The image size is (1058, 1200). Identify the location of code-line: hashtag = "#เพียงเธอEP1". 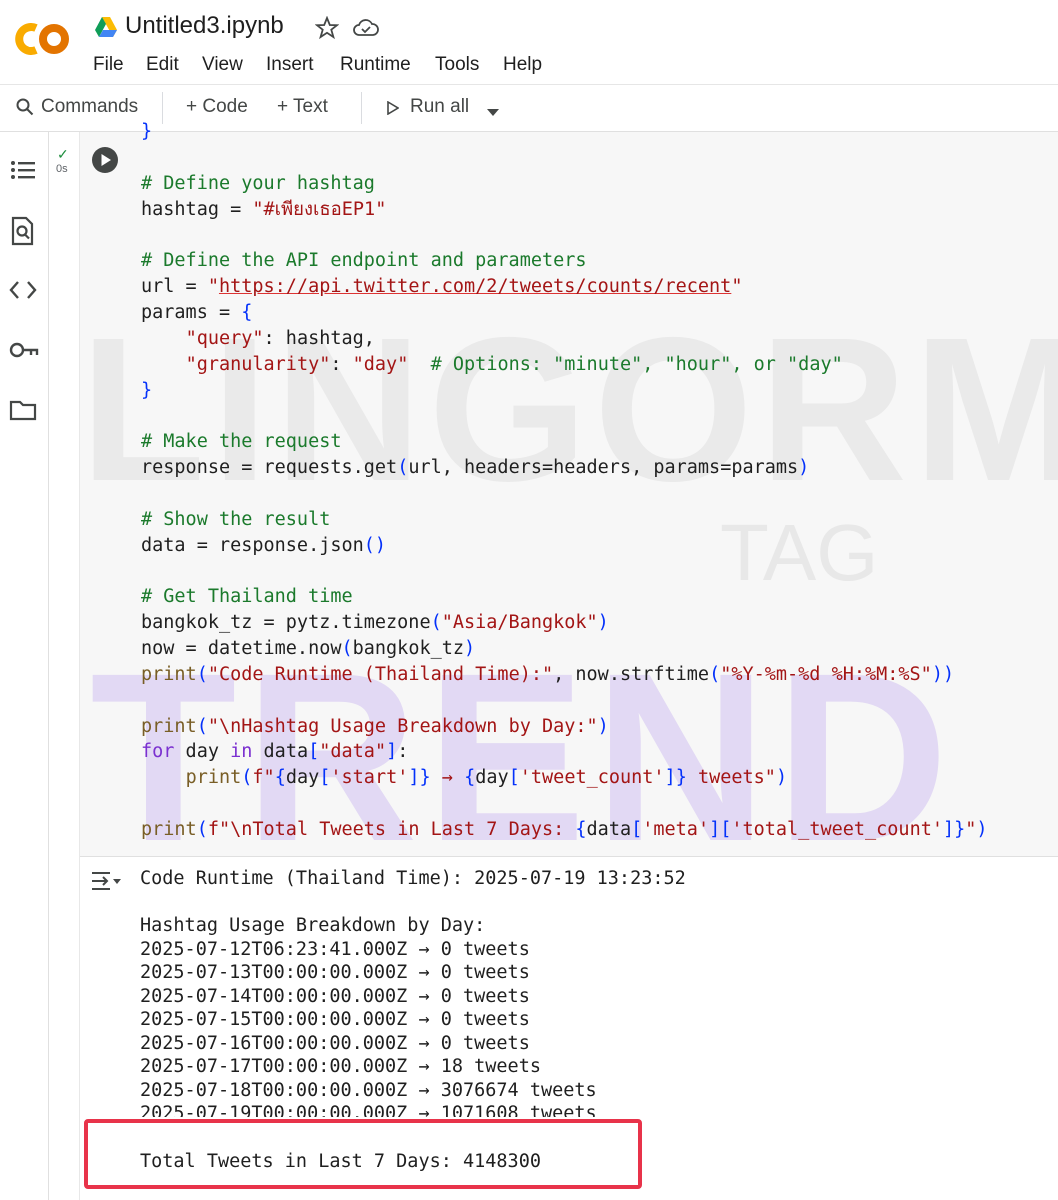
(264, 209).